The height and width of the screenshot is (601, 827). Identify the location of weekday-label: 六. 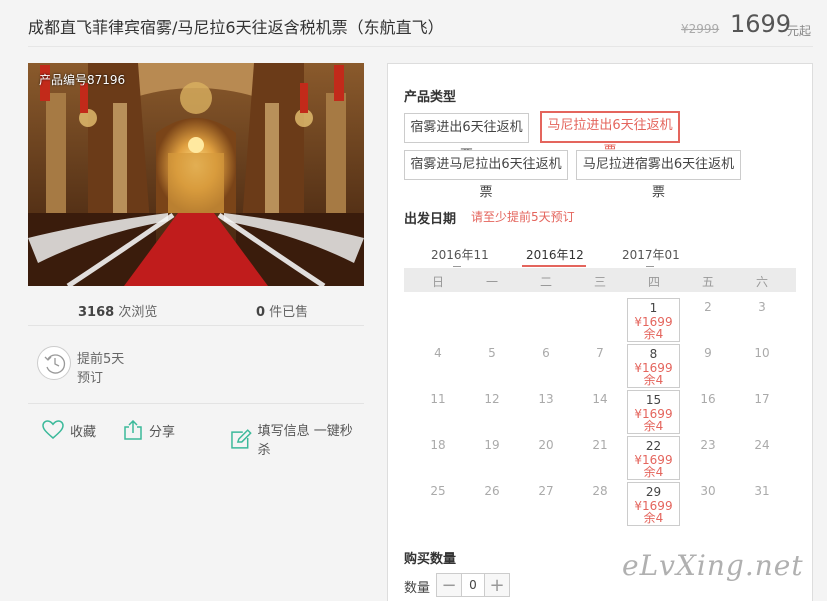
(761, 282).